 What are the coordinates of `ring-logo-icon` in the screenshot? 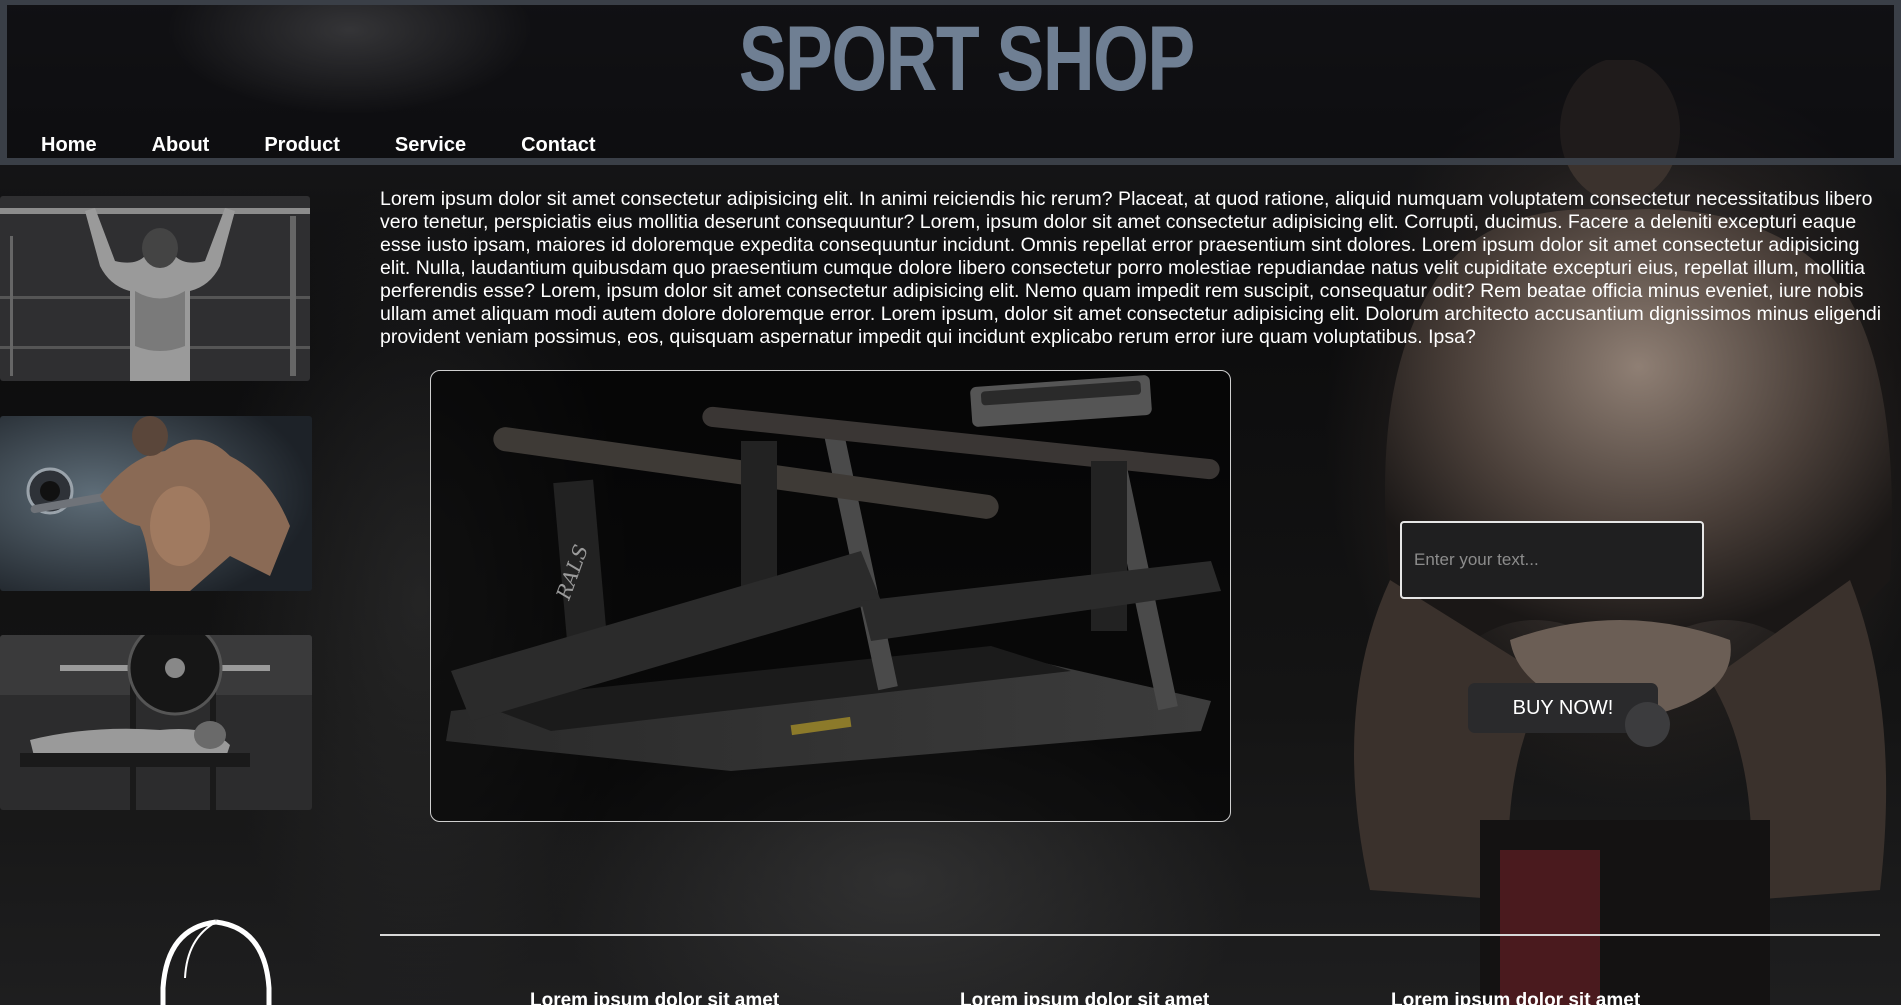 It's located at (216, 962).